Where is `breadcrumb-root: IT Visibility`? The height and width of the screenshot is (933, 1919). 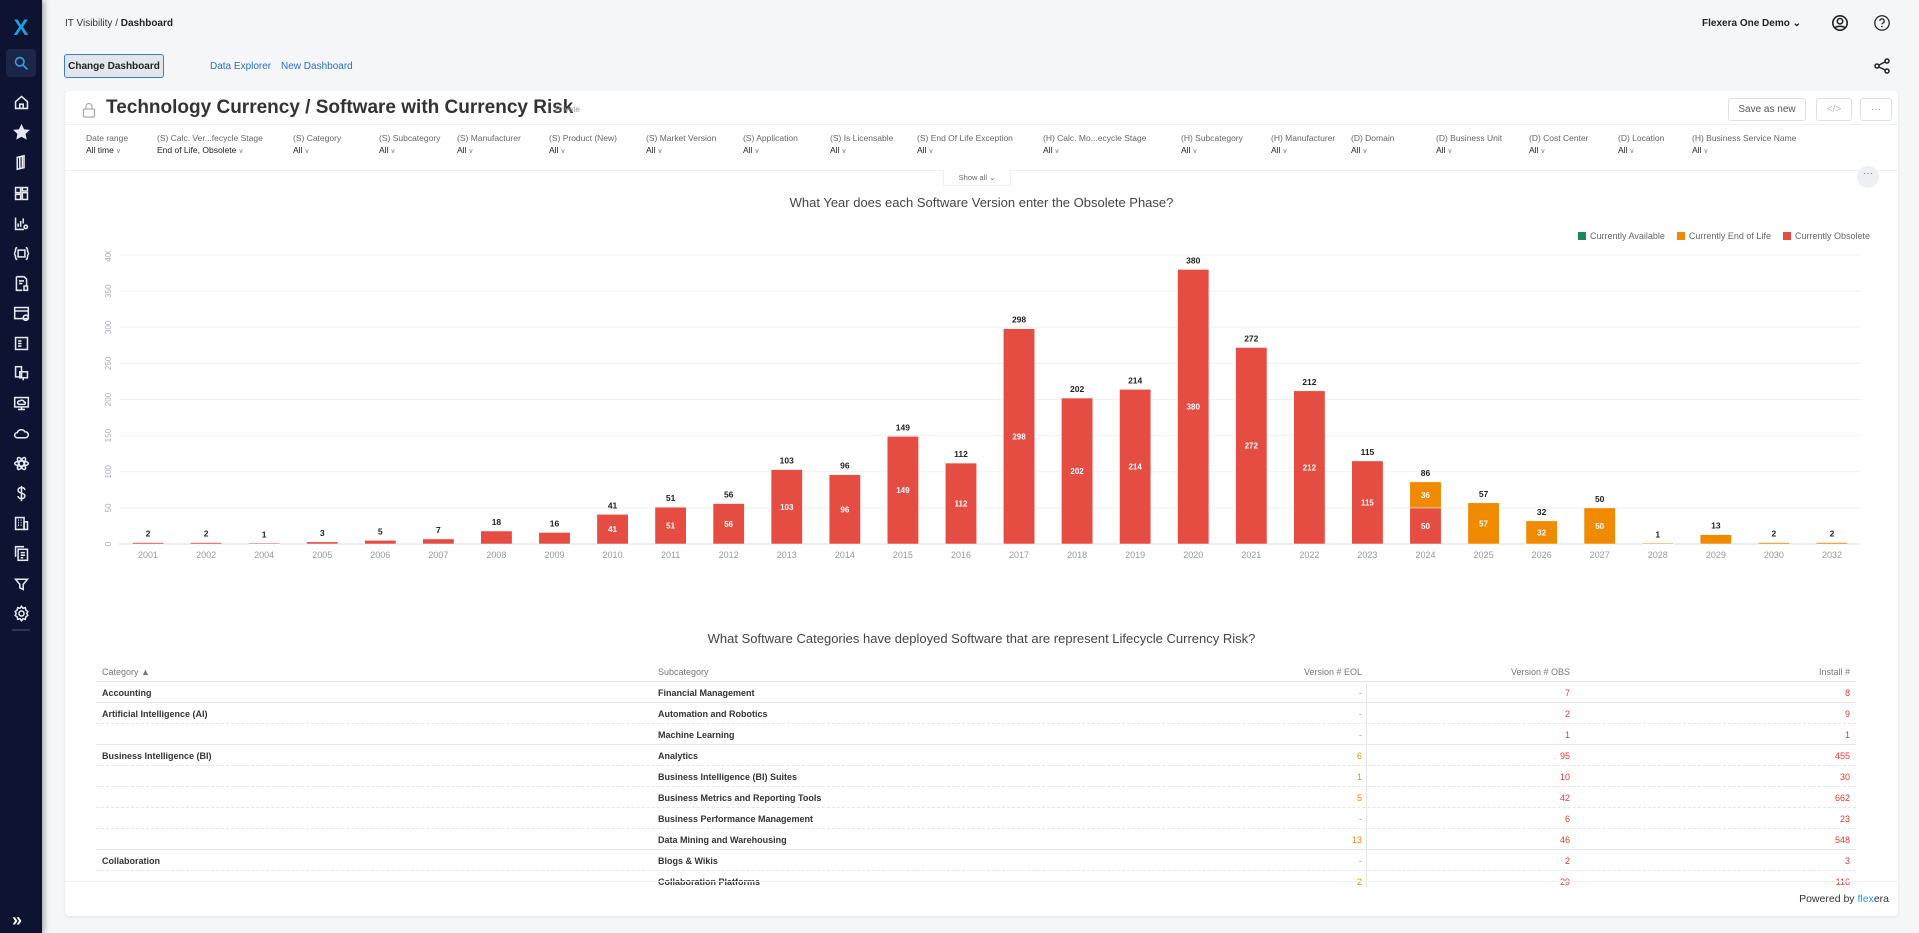 breadcrumb-root: IT Visibility is located at coordinates (88, 23).